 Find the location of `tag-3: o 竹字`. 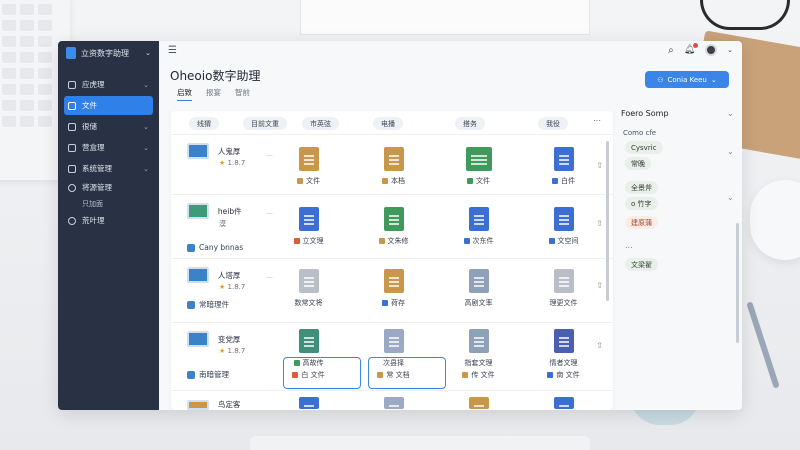

tag-3: o 竹字 is located at coordinates (641, 203).